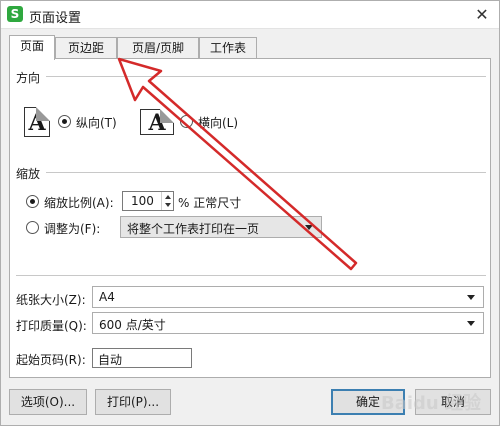  Describe the element at coordinates (168, 205) in the screenshot. I see `spin-down-icon` at that location.